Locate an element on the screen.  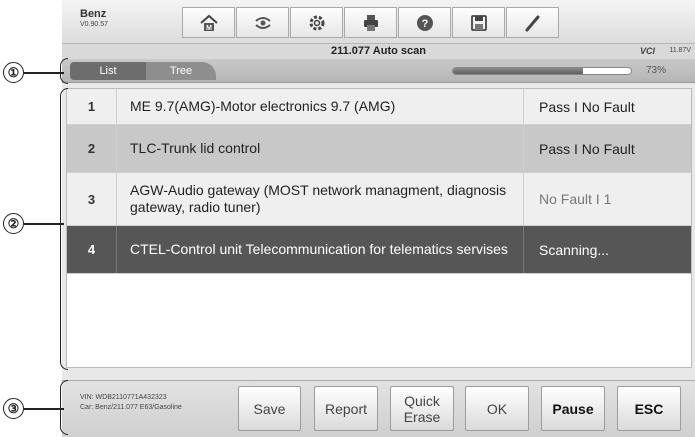
svg-text: M is located at coordinates (209, 28).